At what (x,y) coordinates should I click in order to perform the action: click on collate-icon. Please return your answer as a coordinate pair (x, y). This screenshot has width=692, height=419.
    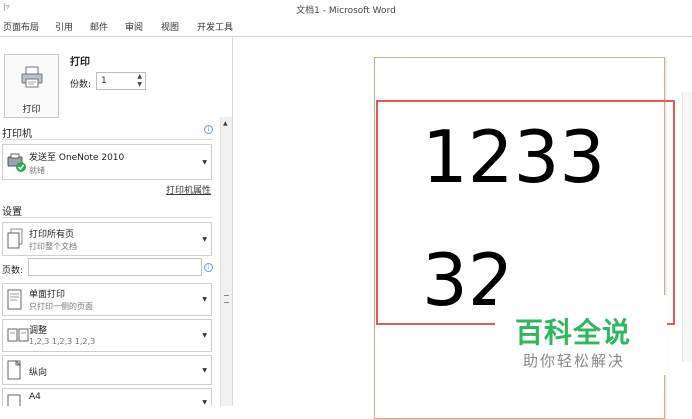
    Looking at the image, I should click on (18, 335).